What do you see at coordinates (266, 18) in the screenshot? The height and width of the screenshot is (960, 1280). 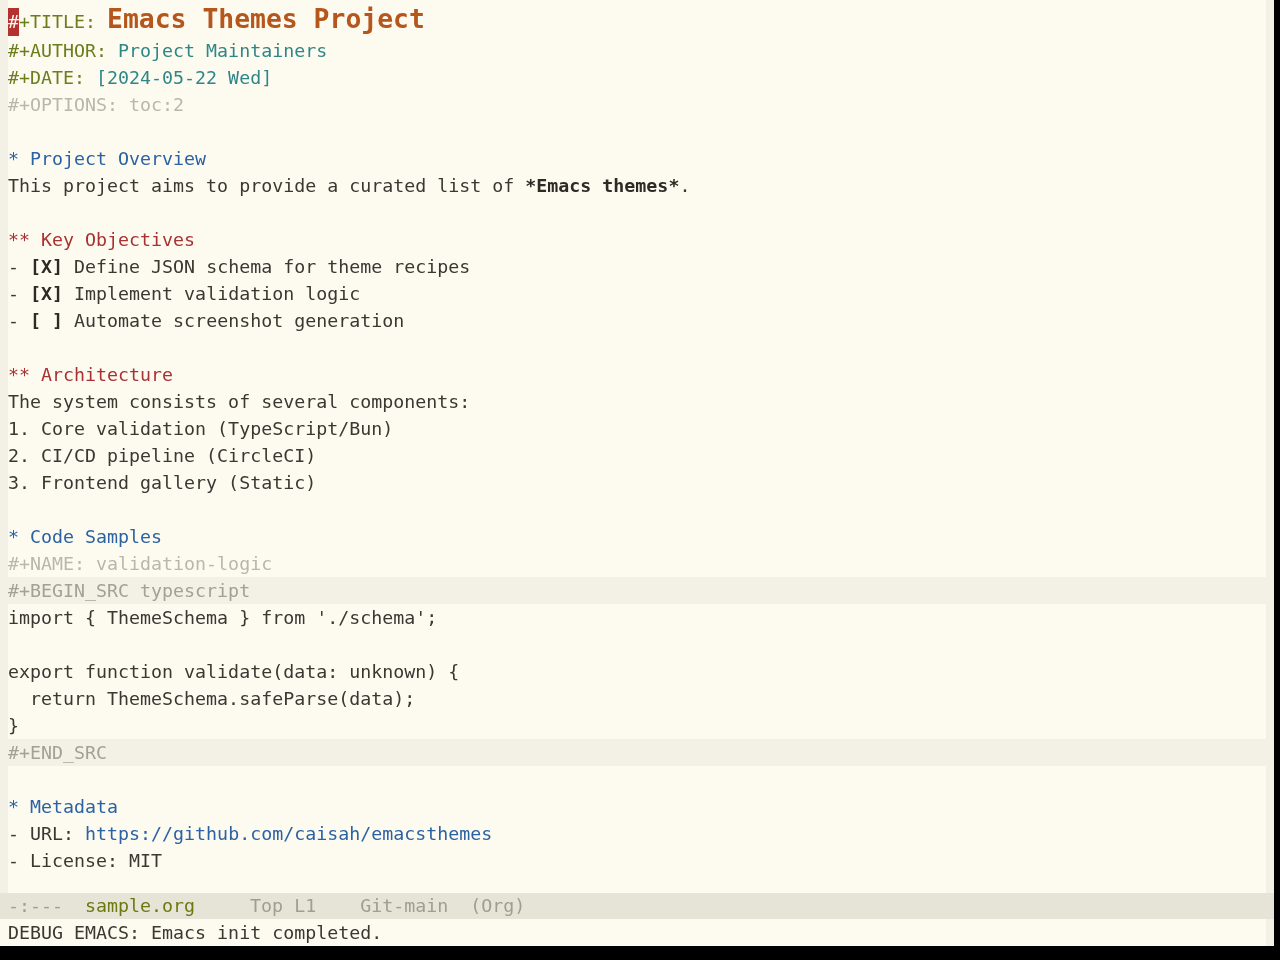 I see `document-title: Emacs Themes Project` at bounding box center [266, 18].